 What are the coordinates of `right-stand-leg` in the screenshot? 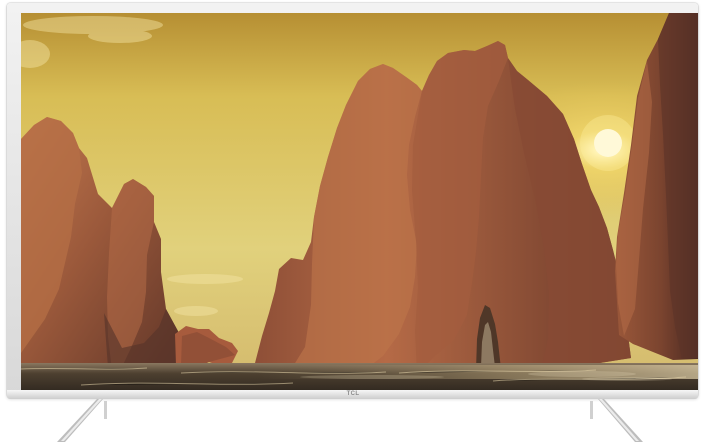 It's located at (615, 422).